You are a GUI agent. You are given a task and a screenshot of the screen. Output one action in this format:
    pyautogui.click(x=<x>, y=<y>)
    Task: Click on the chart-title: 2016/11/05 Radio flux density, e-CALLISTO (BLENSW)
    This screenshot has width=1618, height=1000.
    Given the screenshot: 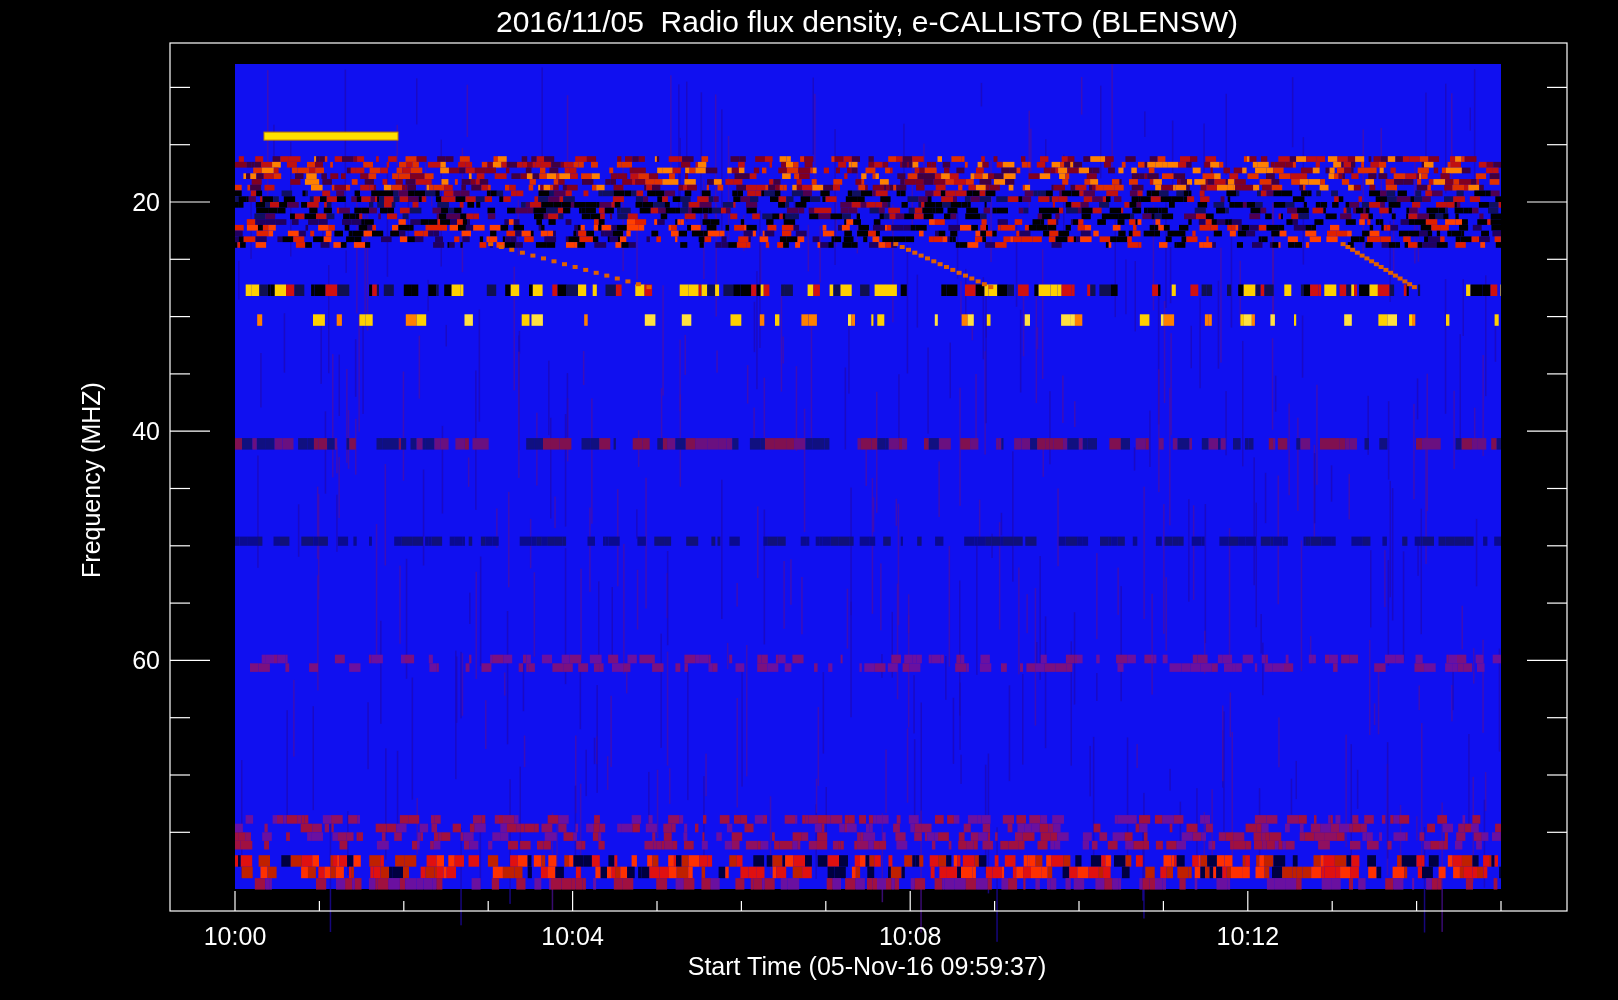 What is the action you would take?
    pyautogui.click(x=867, y=21)
    